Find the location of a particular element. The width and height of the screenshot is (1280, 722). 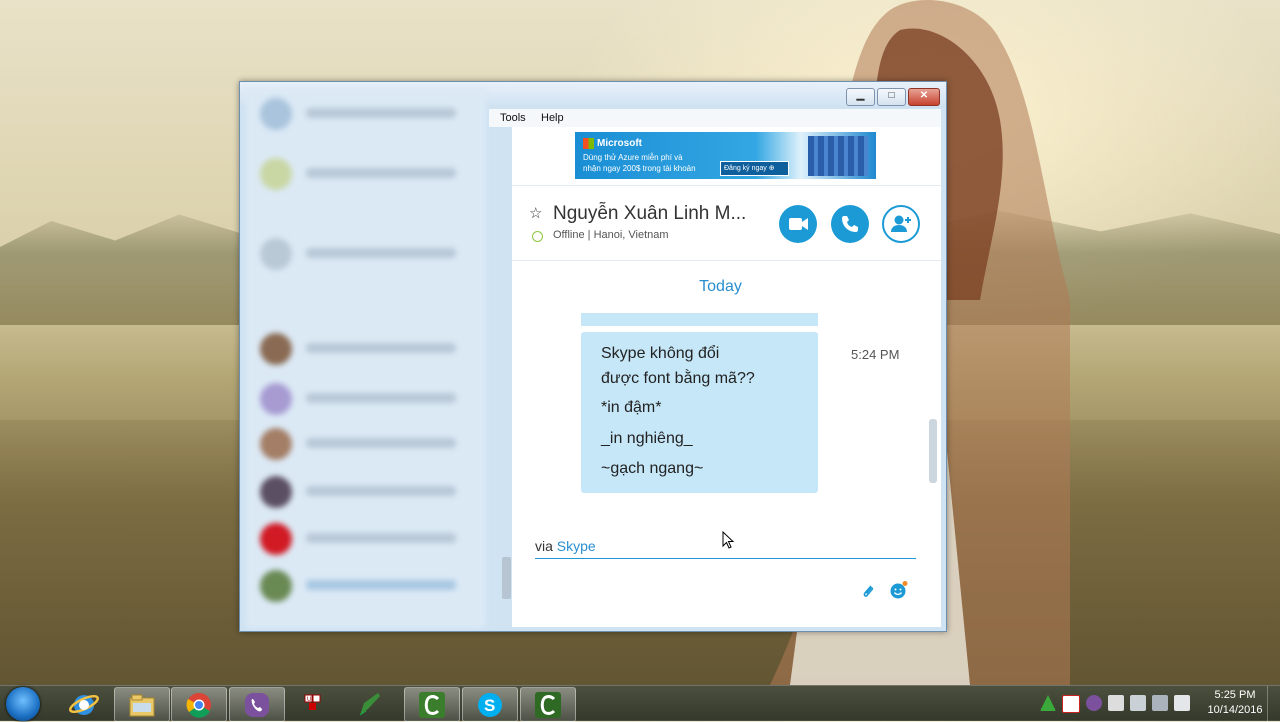

minimize-button: ▁ is located at coordinates (860, 97).